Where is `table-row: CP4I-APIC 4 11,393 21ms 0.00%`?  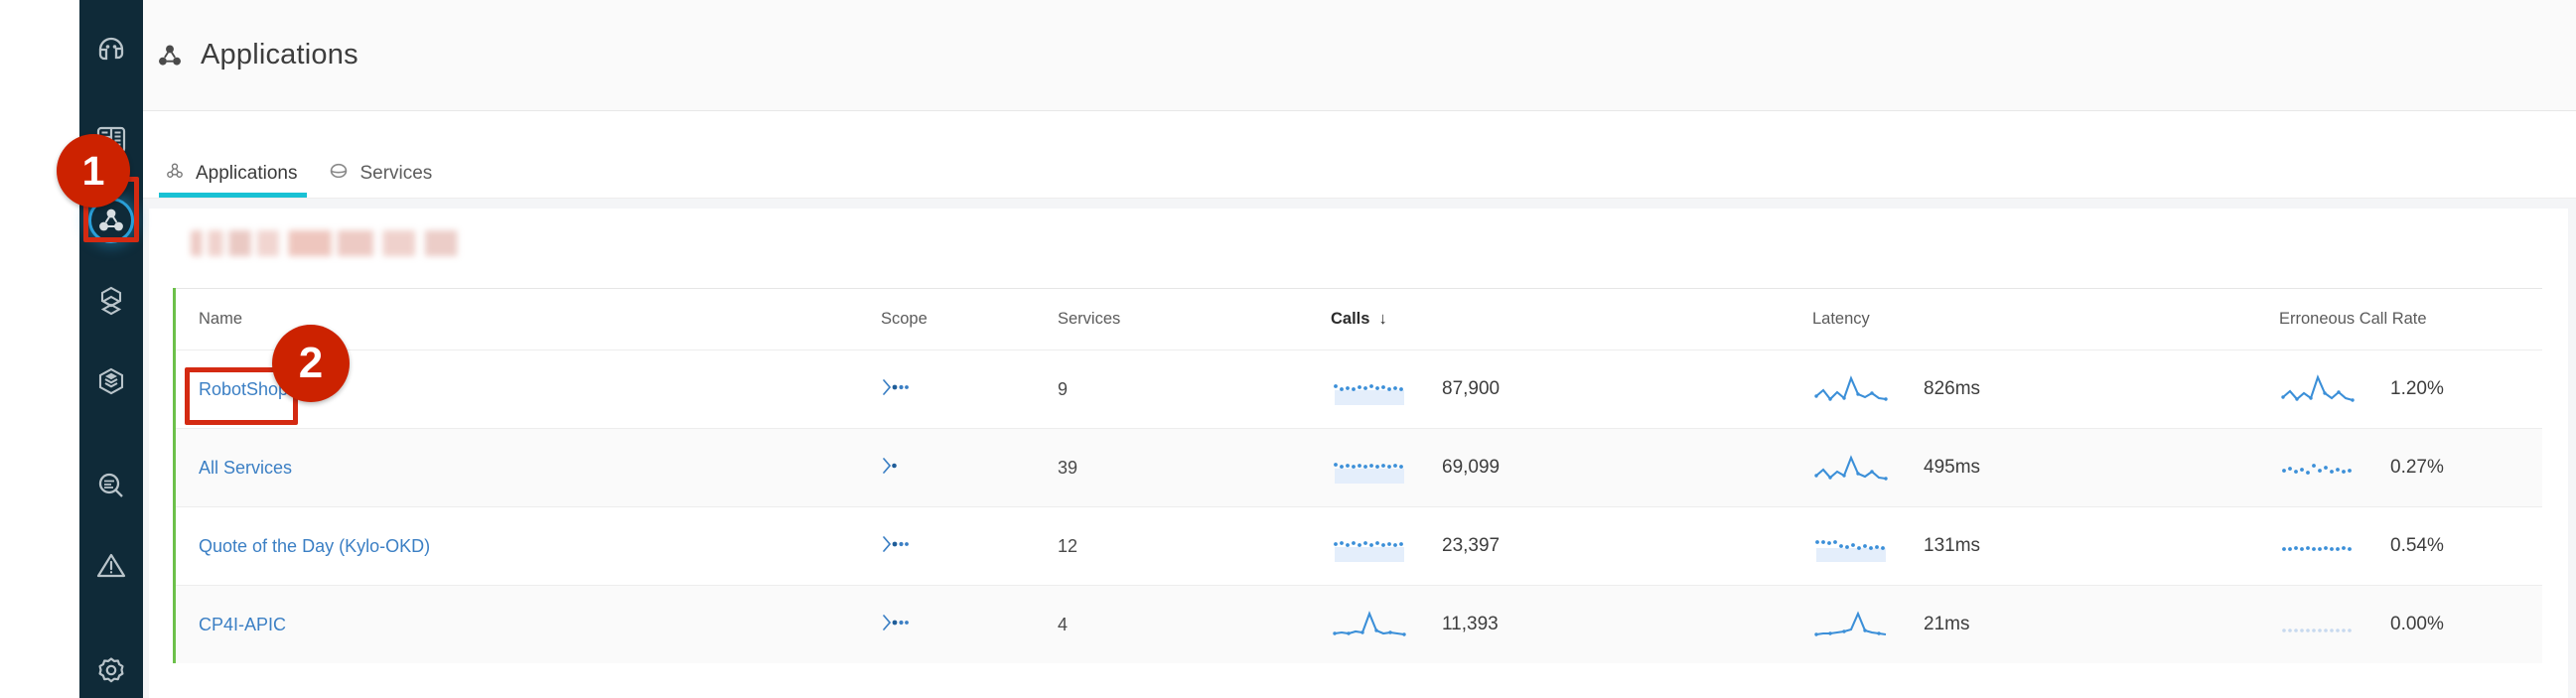 table-row: CP4I-APIC 4 11,393 21ms 0.00% is located at coordinates (1359, 624).